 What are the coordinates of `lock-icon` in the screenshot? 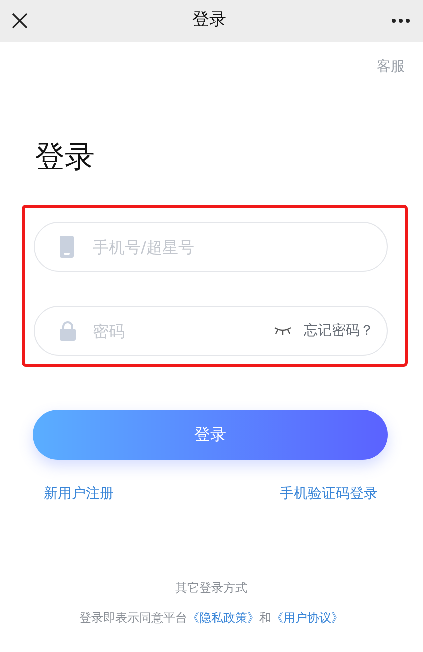 It's located at (68, 331).